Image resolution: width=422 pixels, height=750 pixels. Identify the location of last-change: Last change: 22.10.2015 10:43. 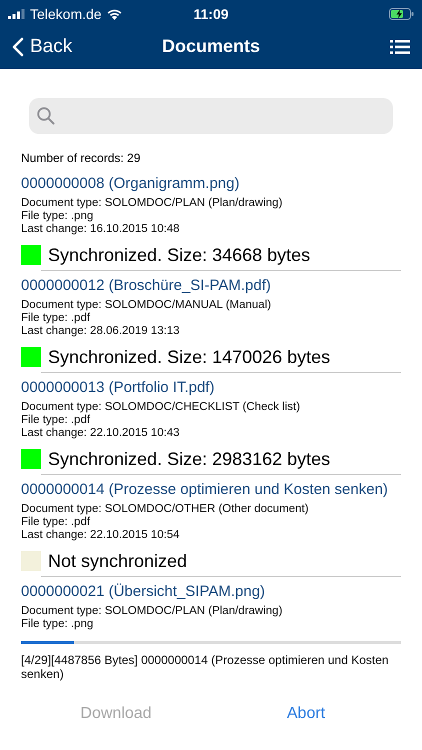
(101, 433).